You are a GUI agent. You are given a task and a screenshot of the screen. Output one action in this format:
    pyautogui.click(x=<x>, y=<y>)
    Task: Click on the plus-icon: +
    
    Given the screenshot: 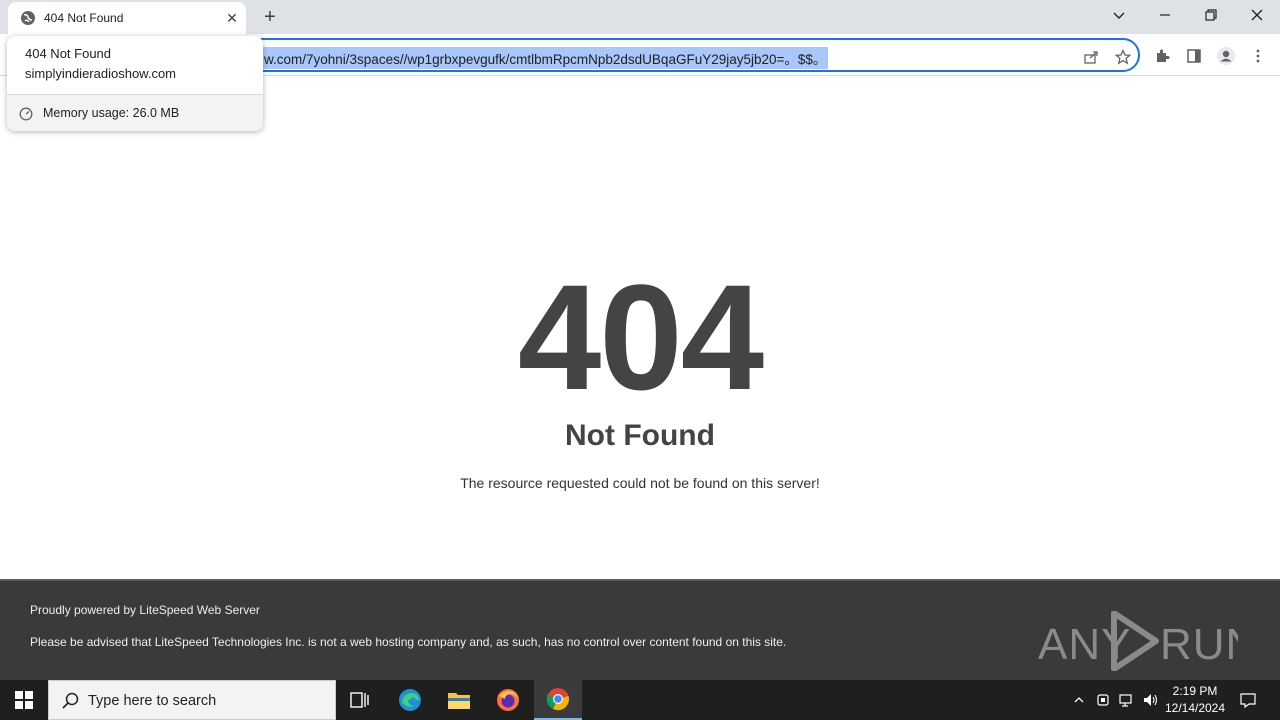 What is the action you would take?
    pyautogui.click(x=270, y=17)
    